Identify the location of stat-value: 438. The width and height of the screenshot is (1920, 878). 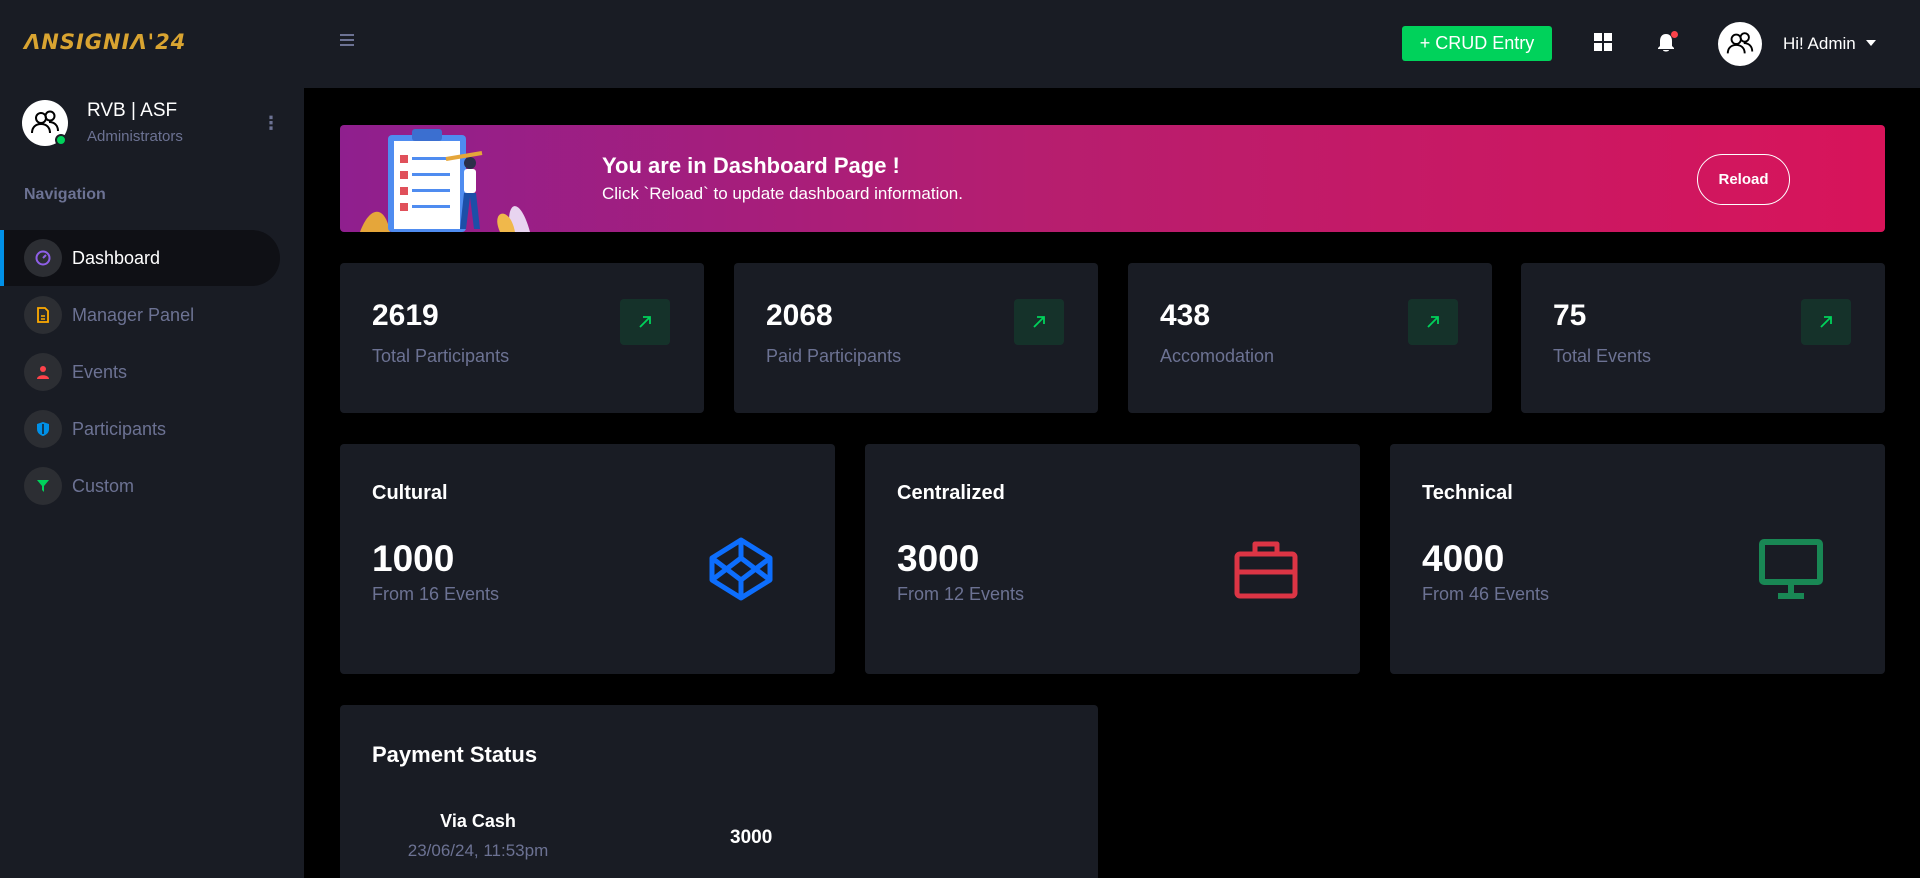
(1185, 315).